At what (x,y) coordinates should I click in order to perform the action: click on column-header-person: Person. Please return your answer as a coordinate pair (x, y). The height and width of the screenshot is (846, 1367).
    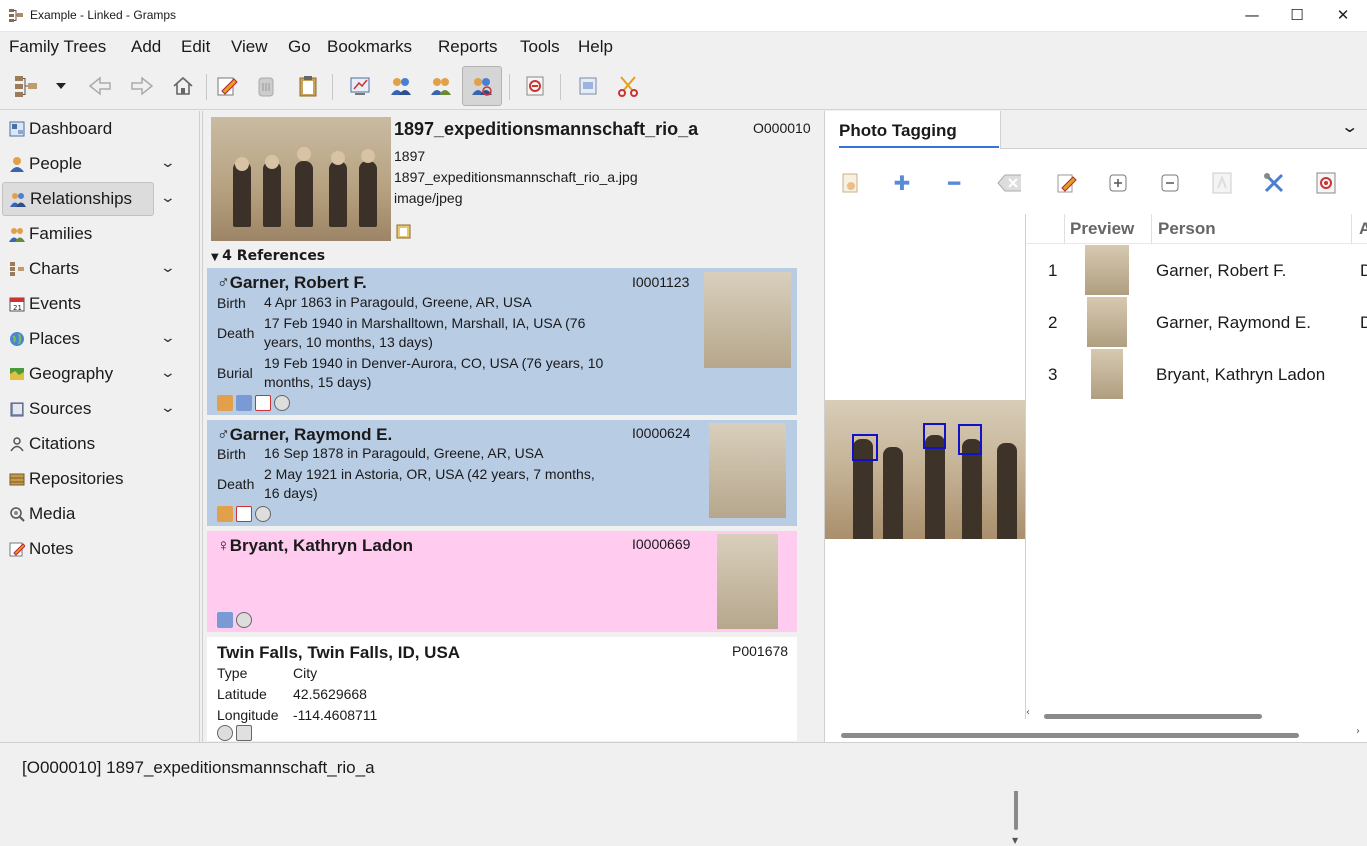
    Looking at the image, I should click on (1187, 229).